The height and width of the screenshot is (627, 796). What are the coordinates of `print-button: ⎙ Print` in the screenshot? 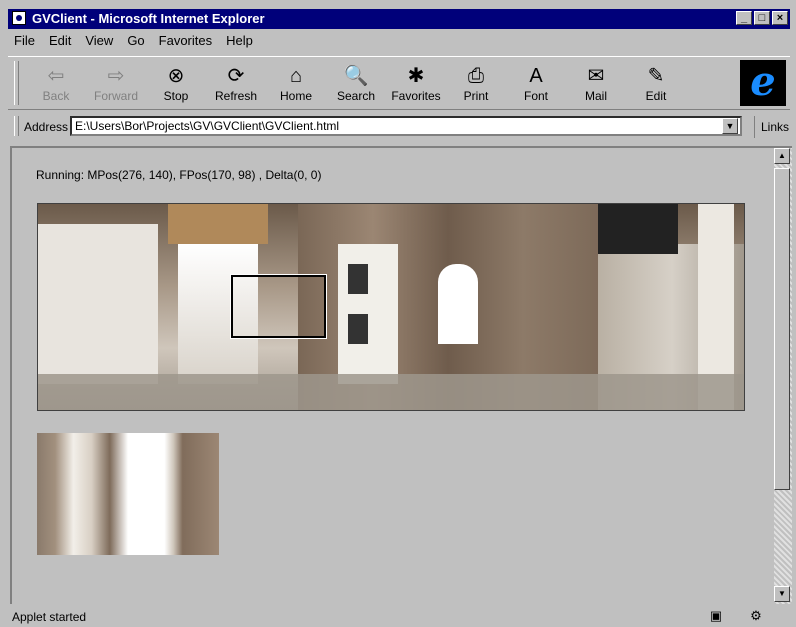 It's located at (476, 83).